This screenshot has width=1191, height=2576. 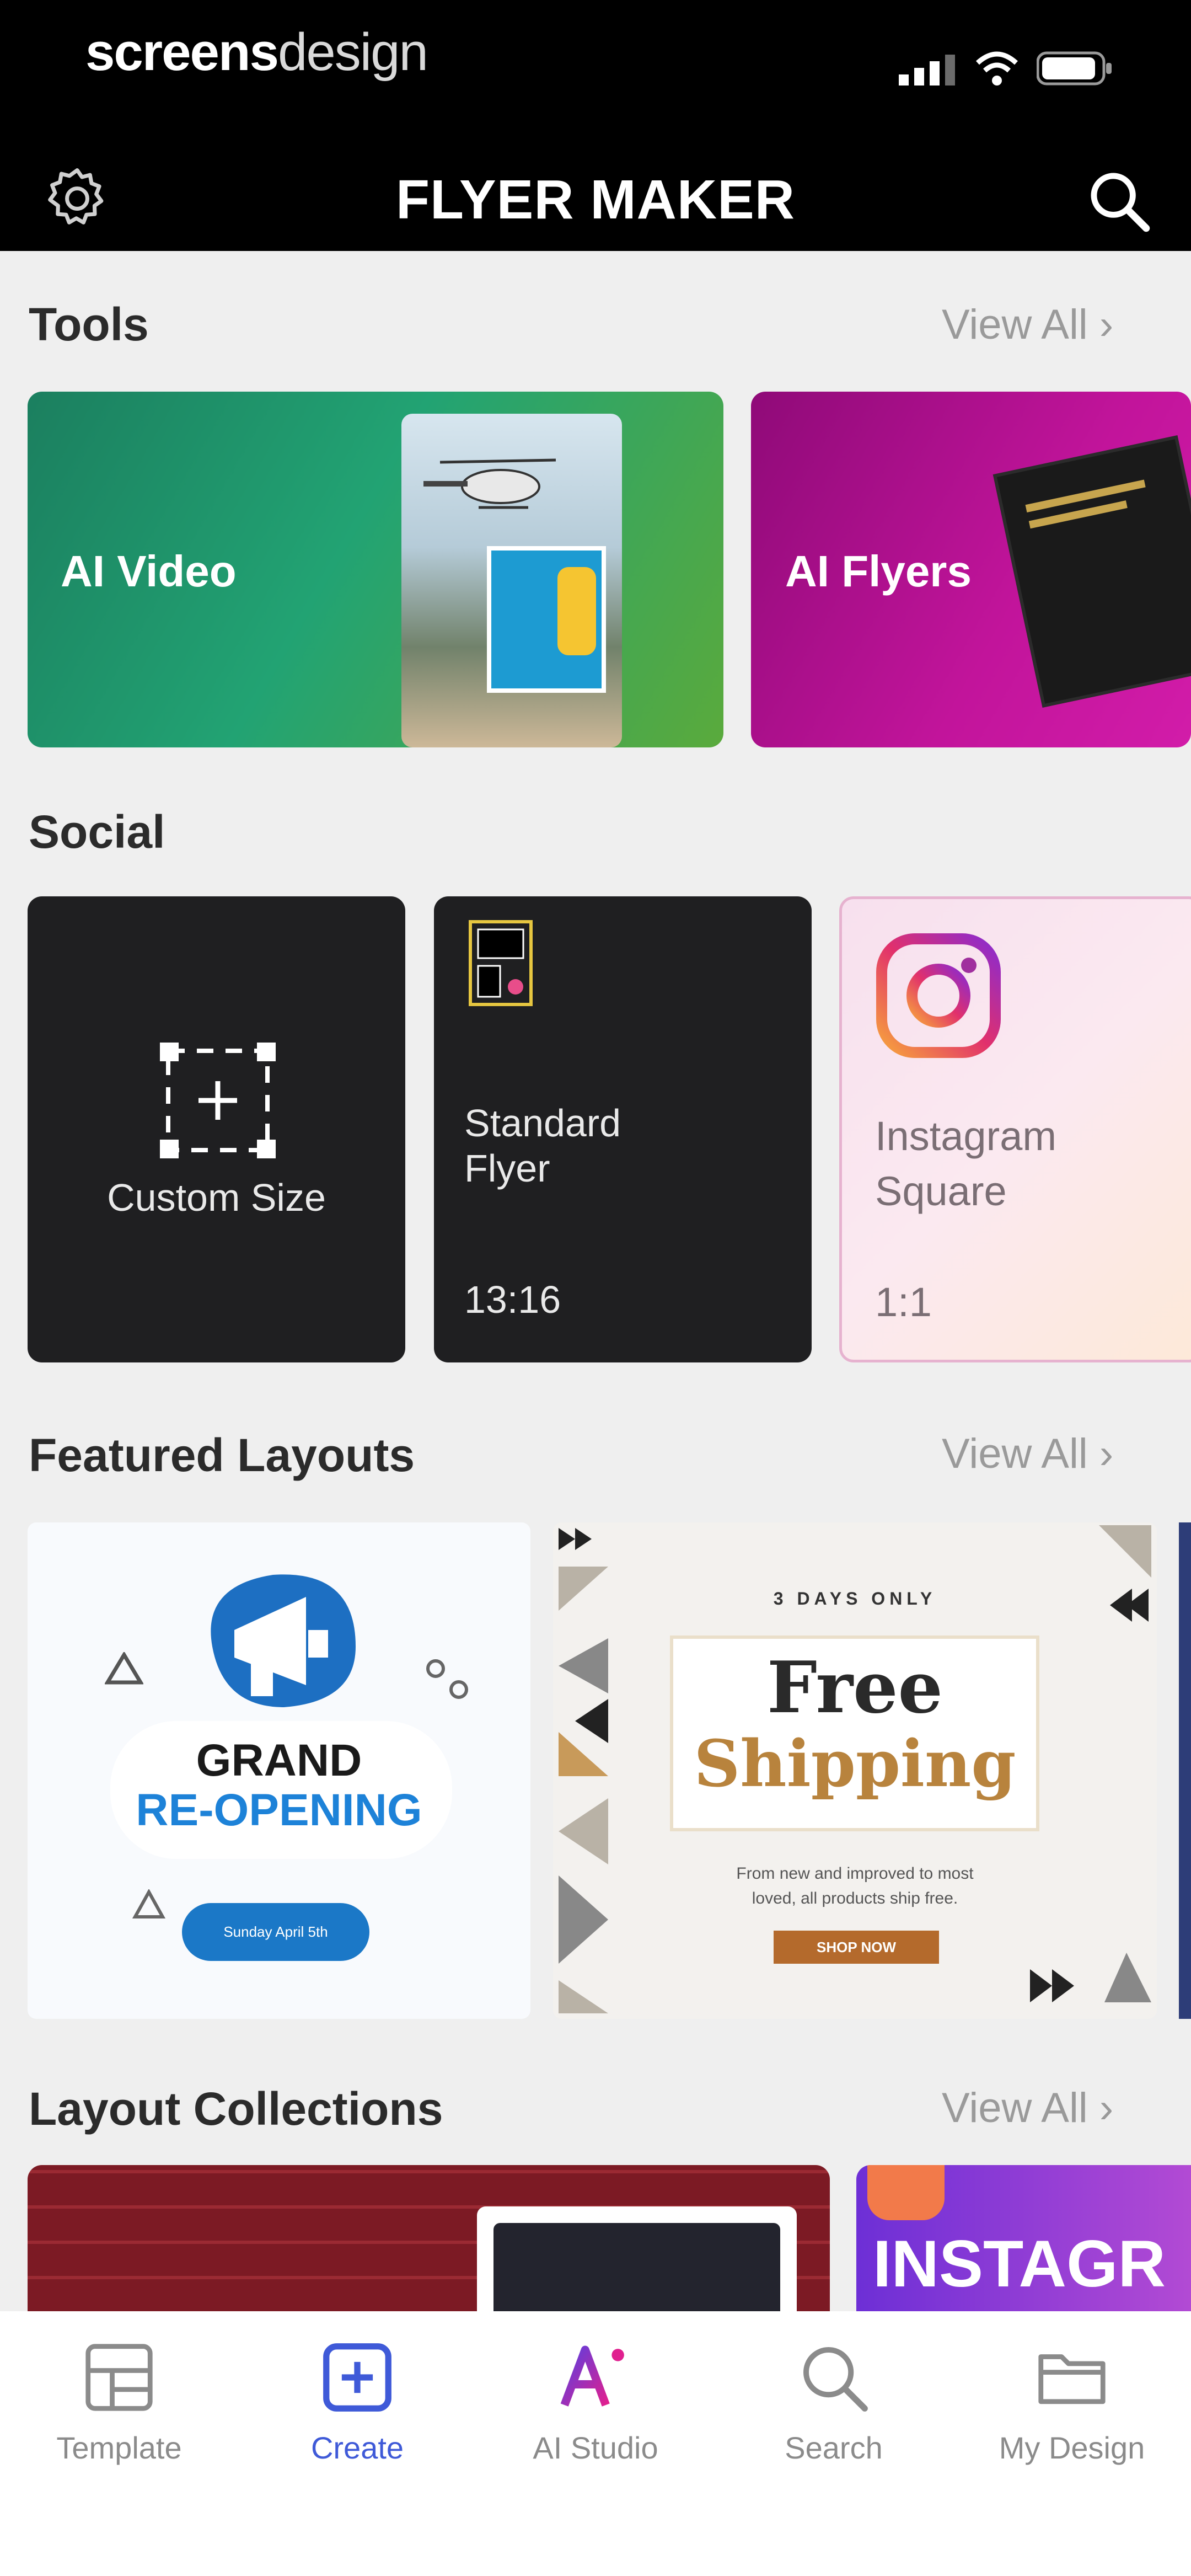 I want to click on search-icon, so click(x=1119, y=201).